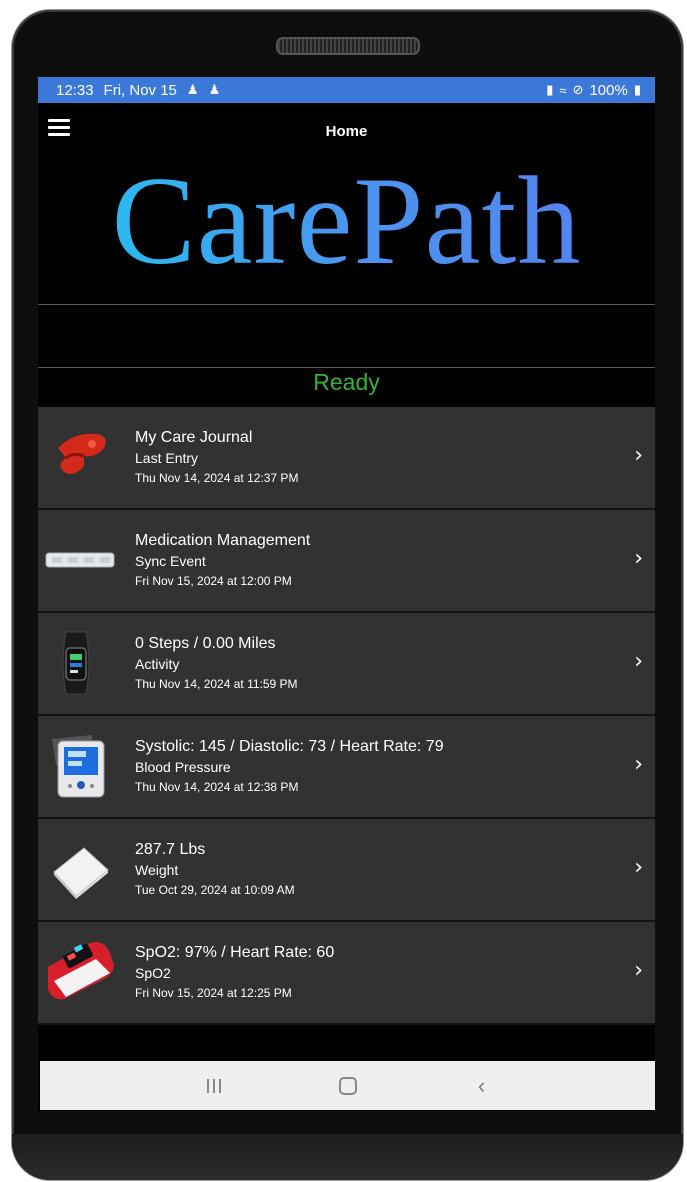 The width and height of the screenshot is (687, 1182). What do you see at coordinates (608, 90) in the screenshot?
I see `battery-percent: 100%` at bounding box center [608, 90].